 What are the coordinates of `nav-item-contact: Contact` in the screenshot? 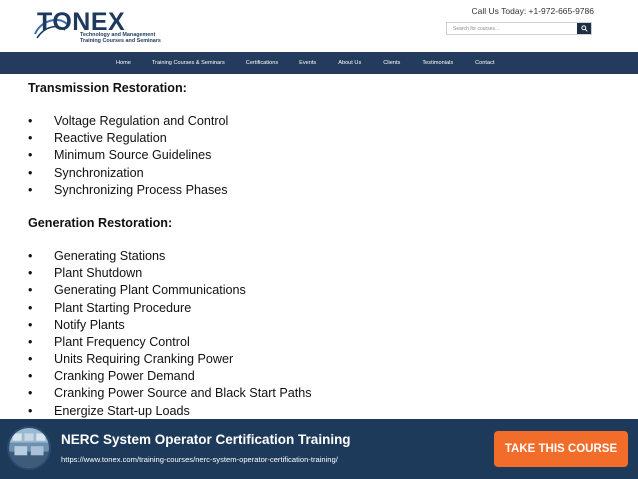 It's located at (484, 63).